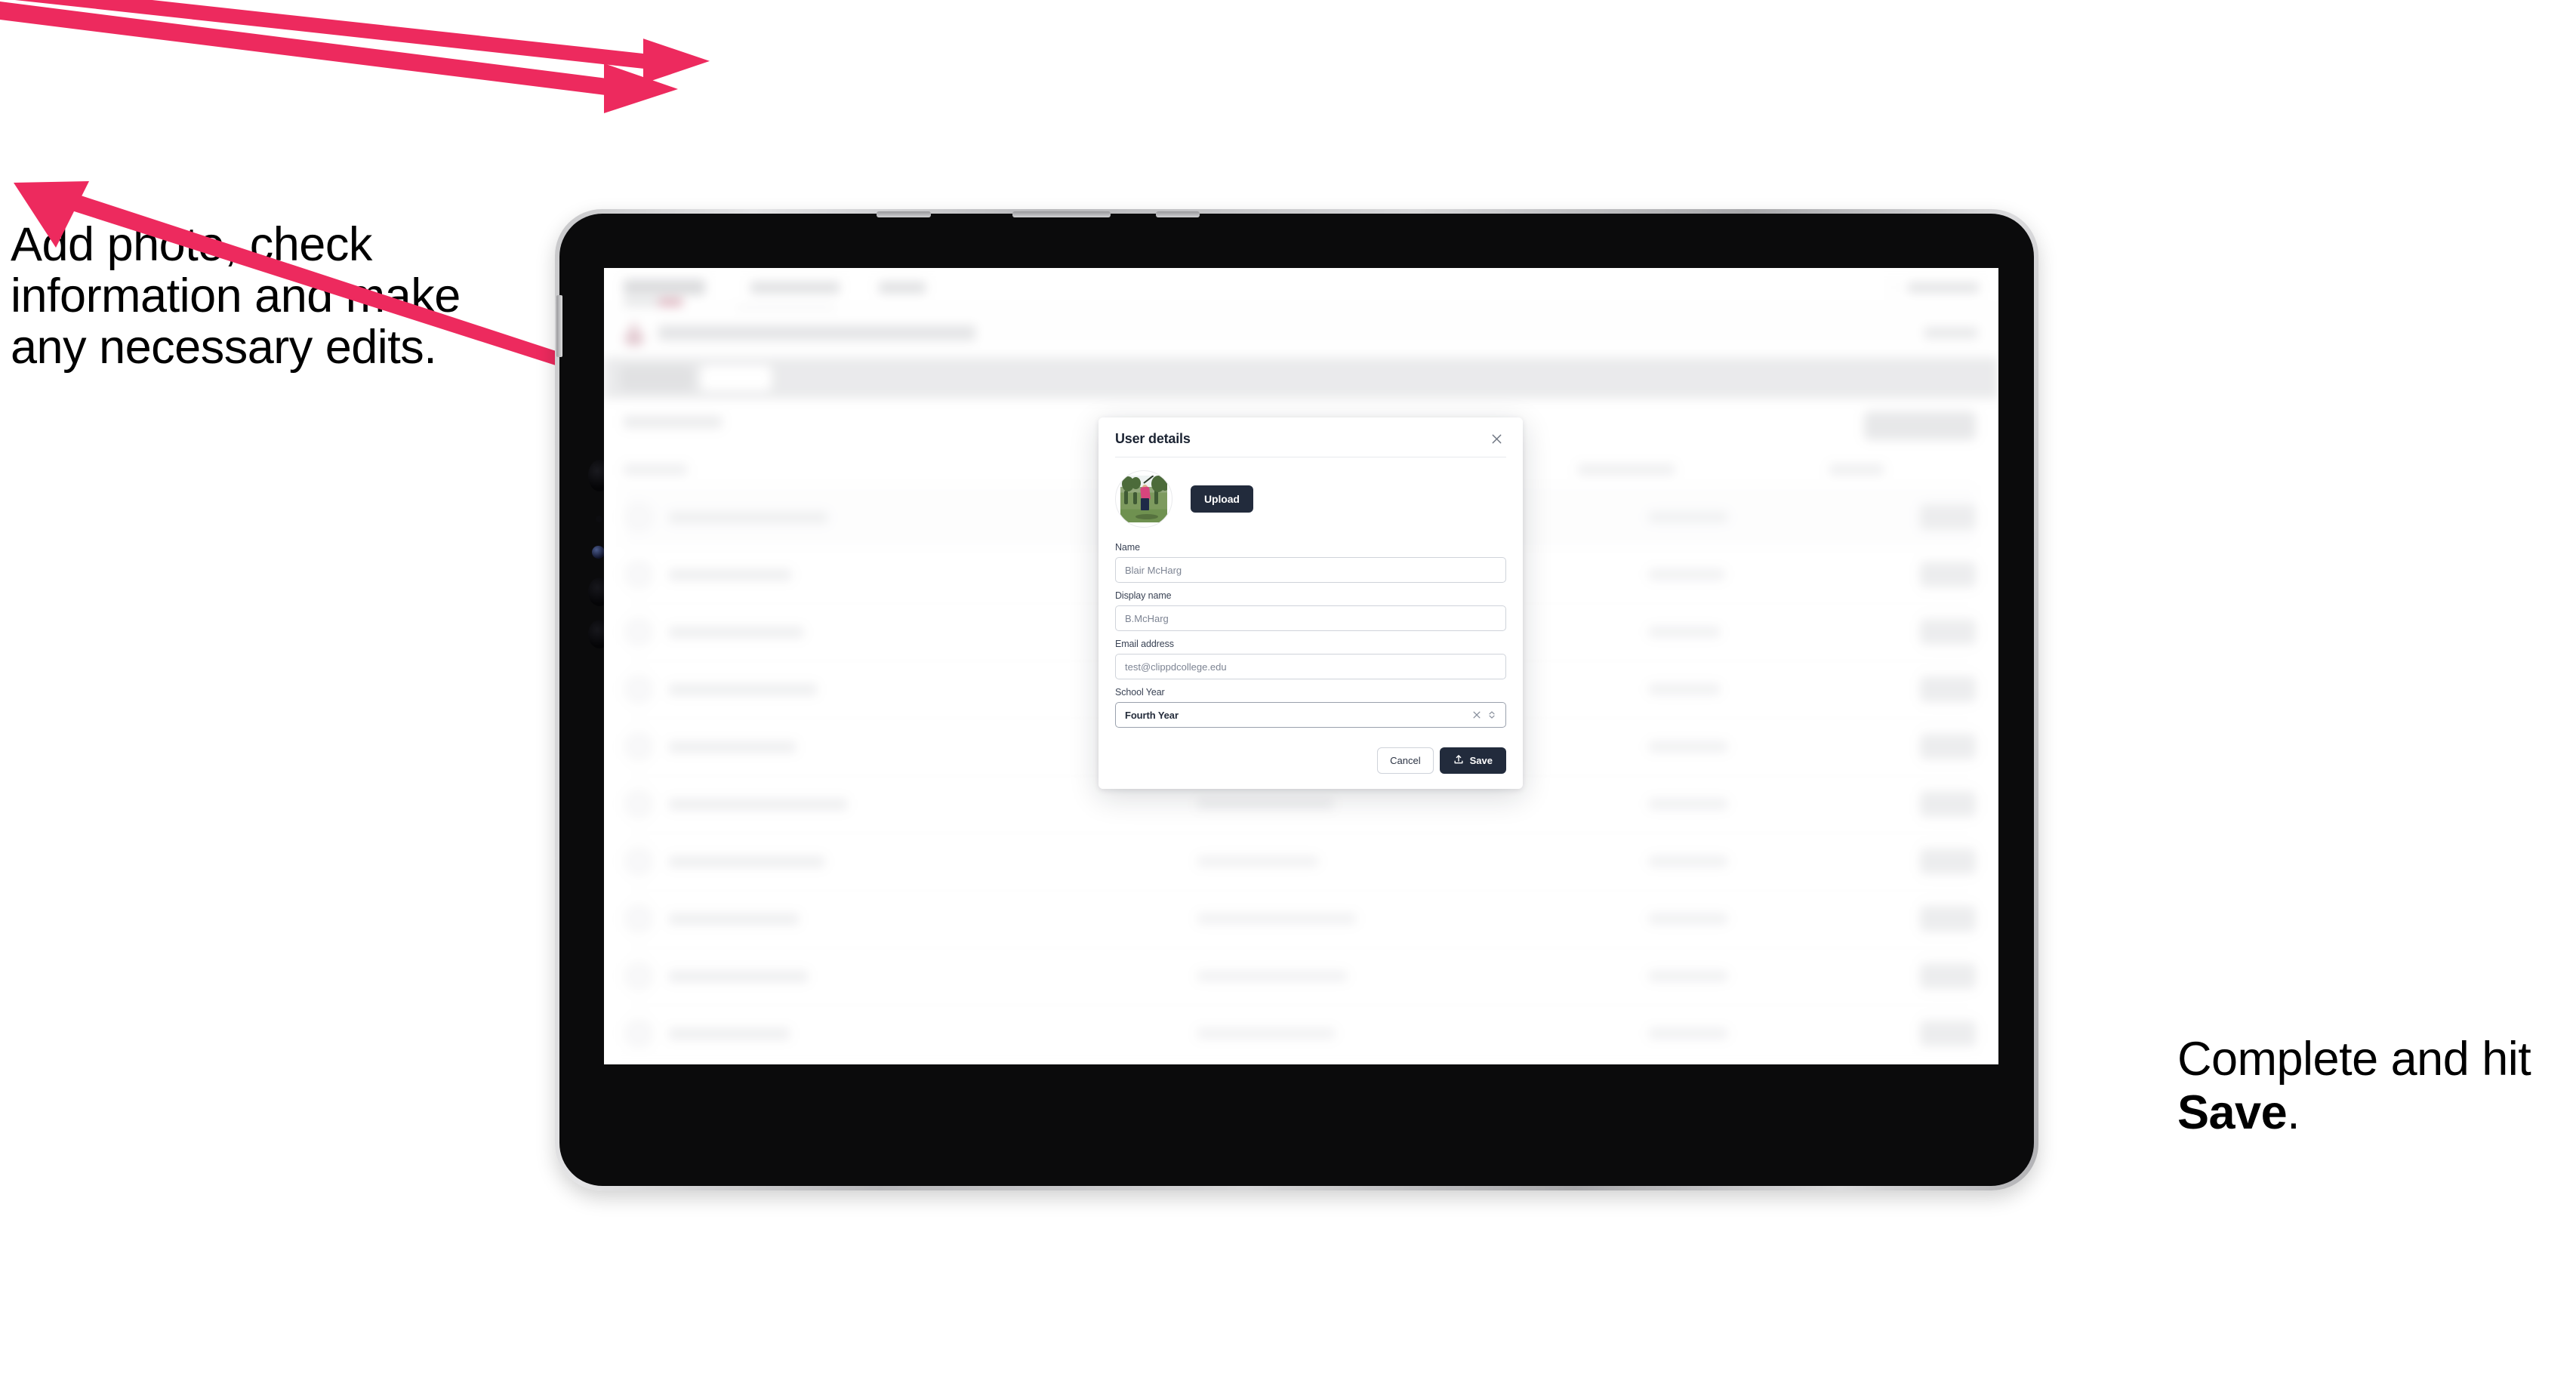 The width and height of the screenshot is (2576, 1386). I want to click on column-header-school-year, so click(1627, 469).